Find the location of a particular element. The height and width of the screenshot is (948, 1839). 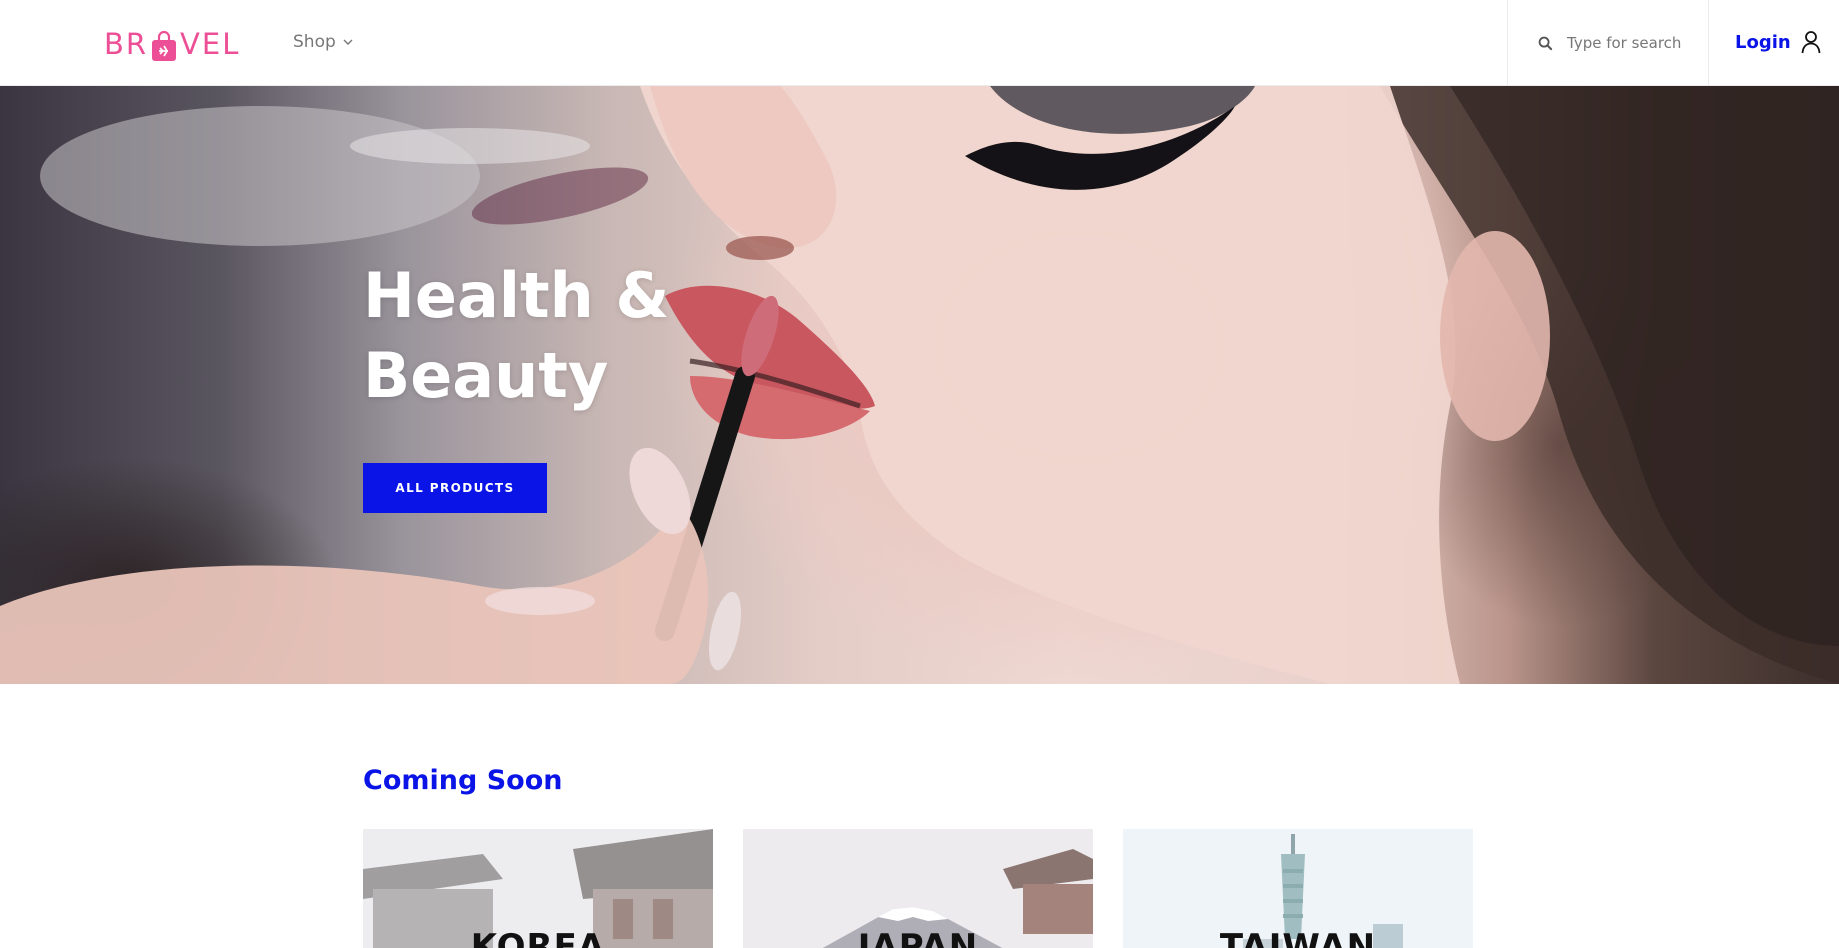

search-icon is located at coordinates (1545, 43).